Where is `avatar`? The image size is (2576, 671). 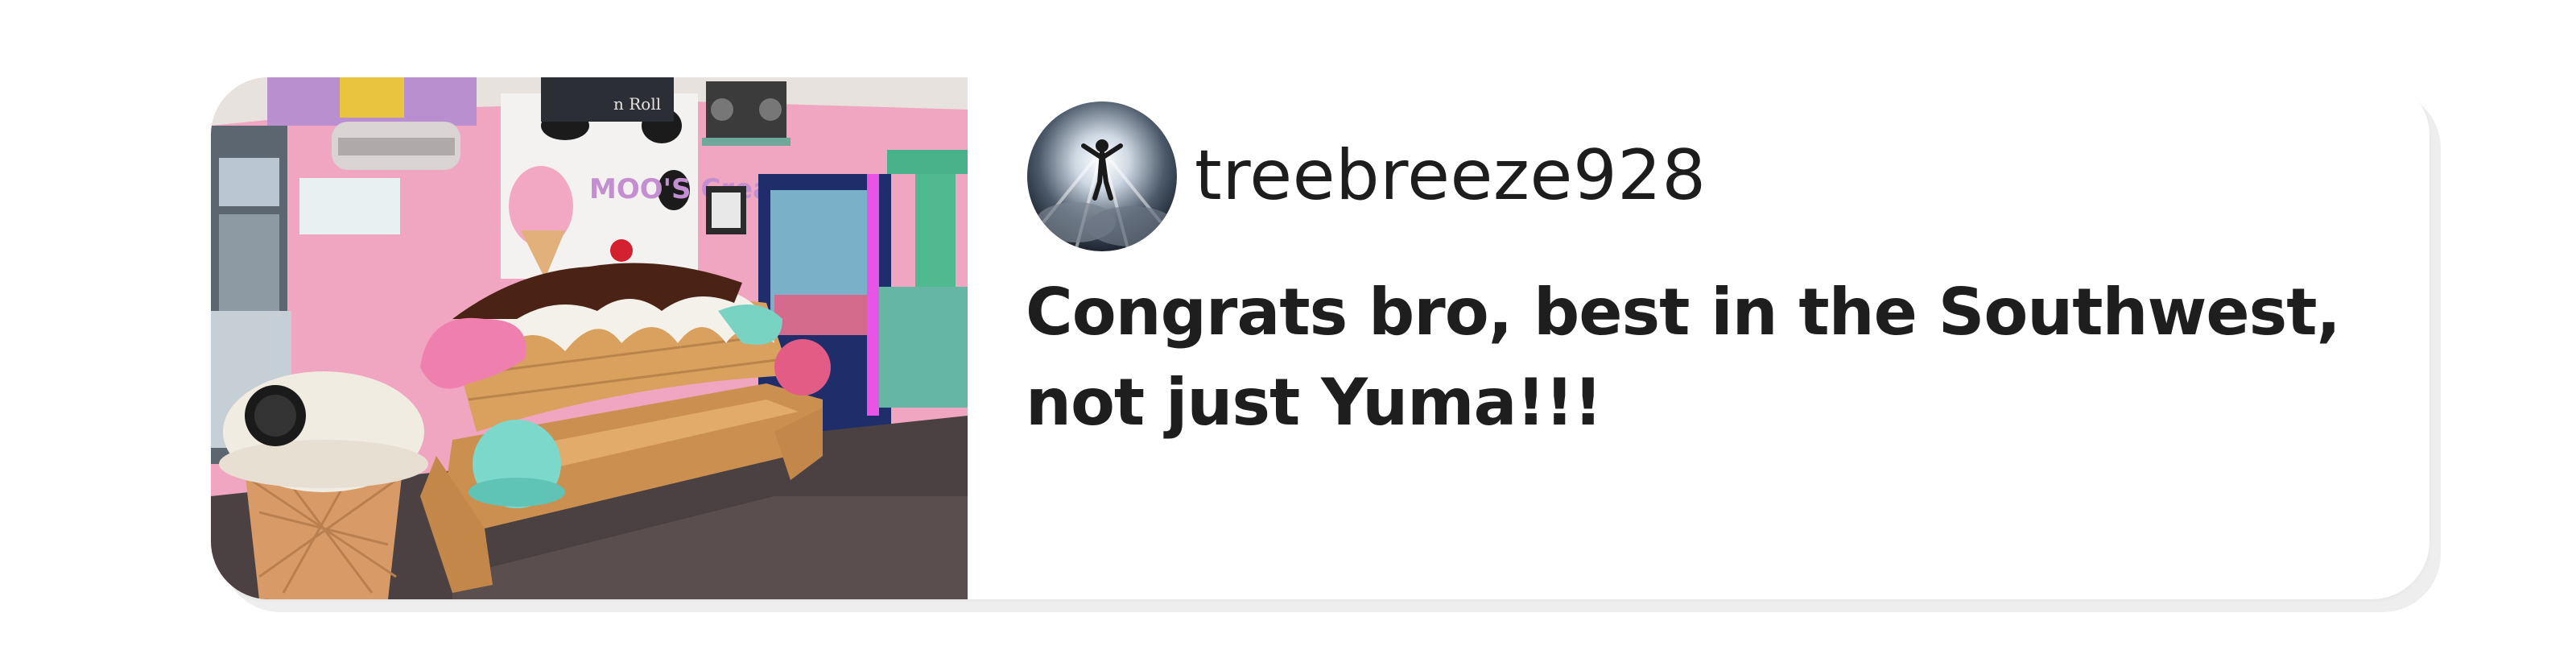
avatar is located at coordinates (1102, 176).